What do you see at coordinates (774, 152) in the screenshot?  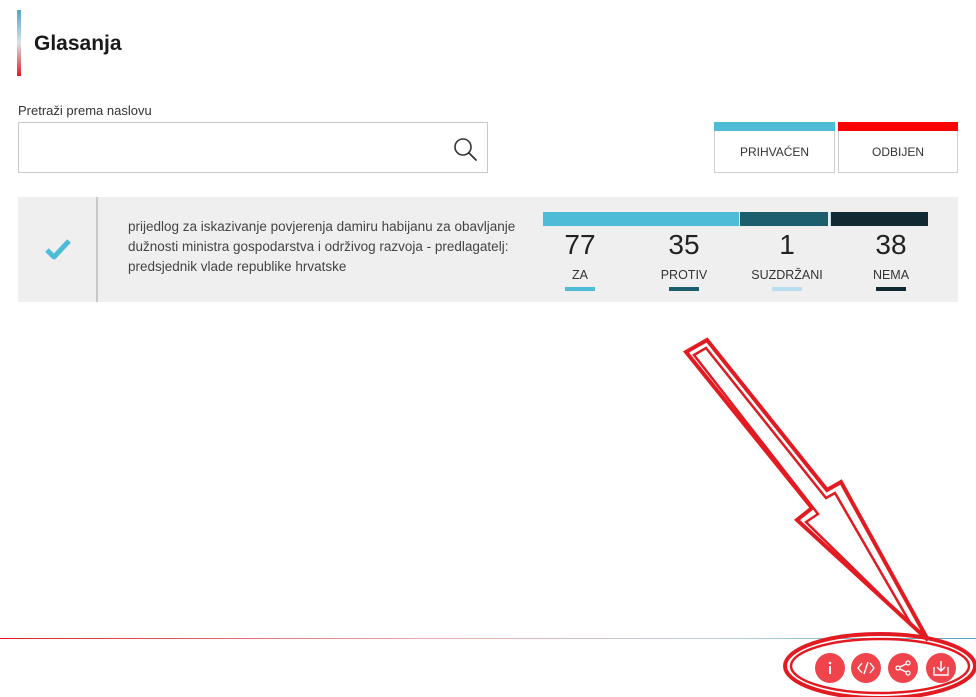 I see `filter-accepted-label: PRIHVAĆEN` at bounding box center [774, 152].